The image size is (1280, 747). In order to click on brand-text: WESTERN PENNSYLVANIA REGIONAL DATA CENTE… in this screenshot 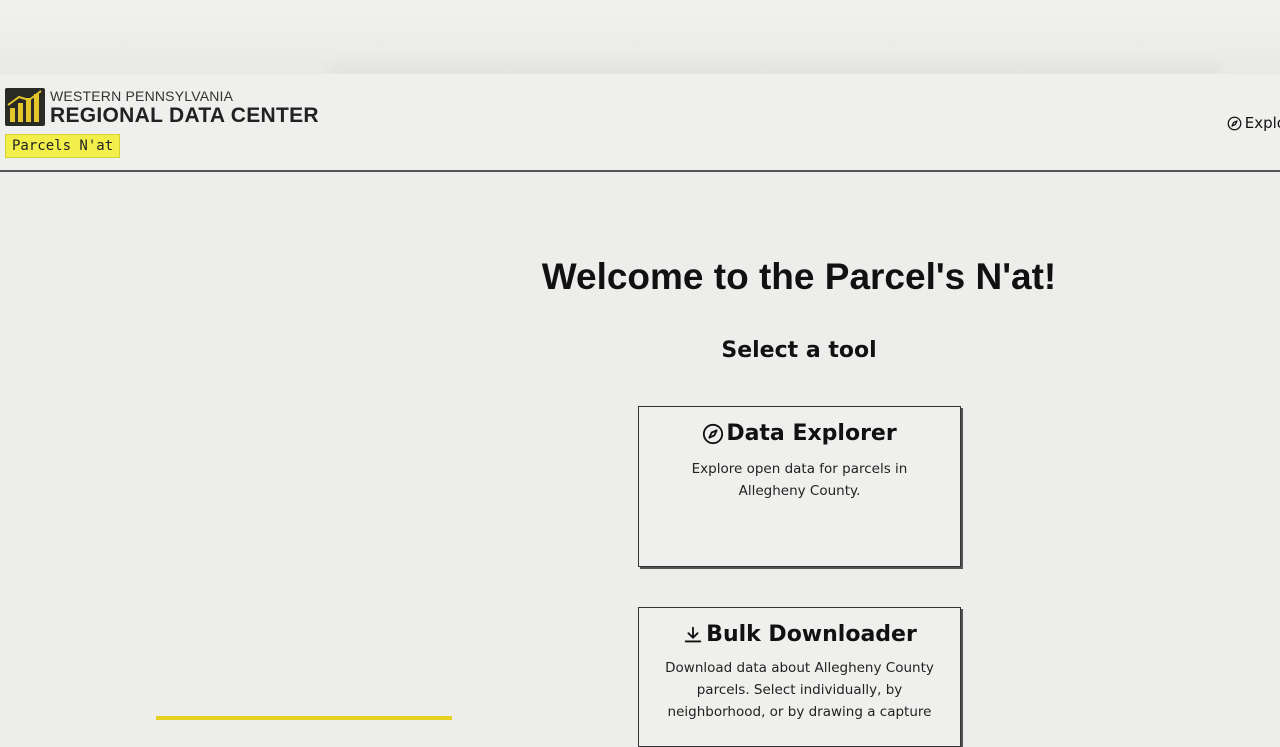, I will do `click(184, 107)`.